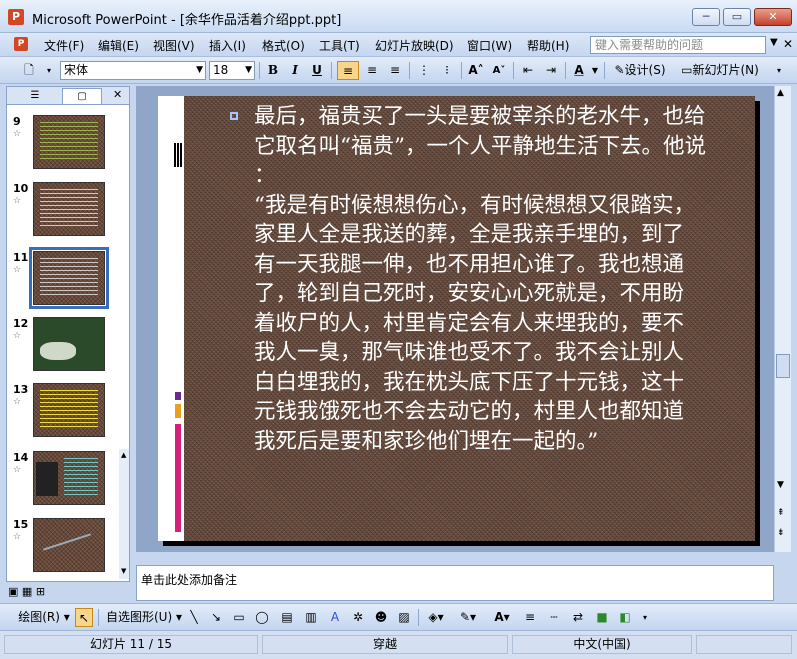 The height and width of the screenshot is (659, 797). I want to click on menu-tools: 工具(T), so click(339, 45).